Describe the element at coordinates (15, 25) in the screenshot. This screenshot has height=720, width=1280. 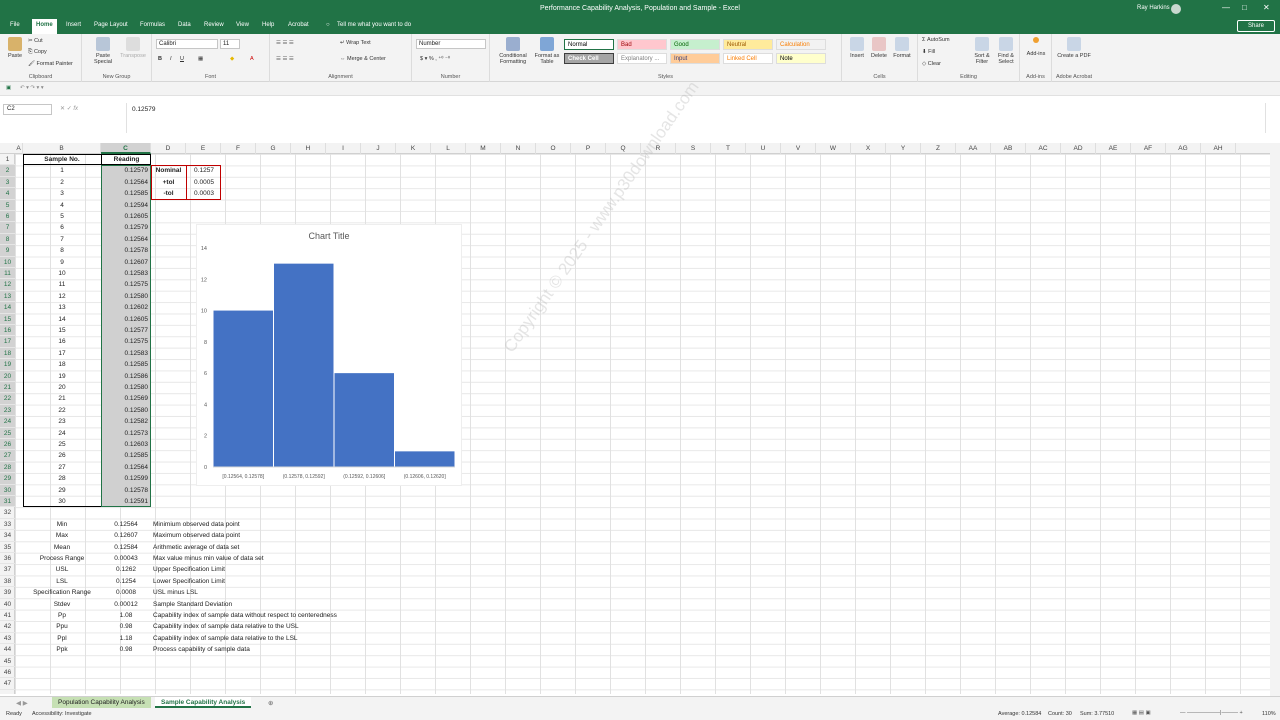
I see `tab-file: File` at that location.